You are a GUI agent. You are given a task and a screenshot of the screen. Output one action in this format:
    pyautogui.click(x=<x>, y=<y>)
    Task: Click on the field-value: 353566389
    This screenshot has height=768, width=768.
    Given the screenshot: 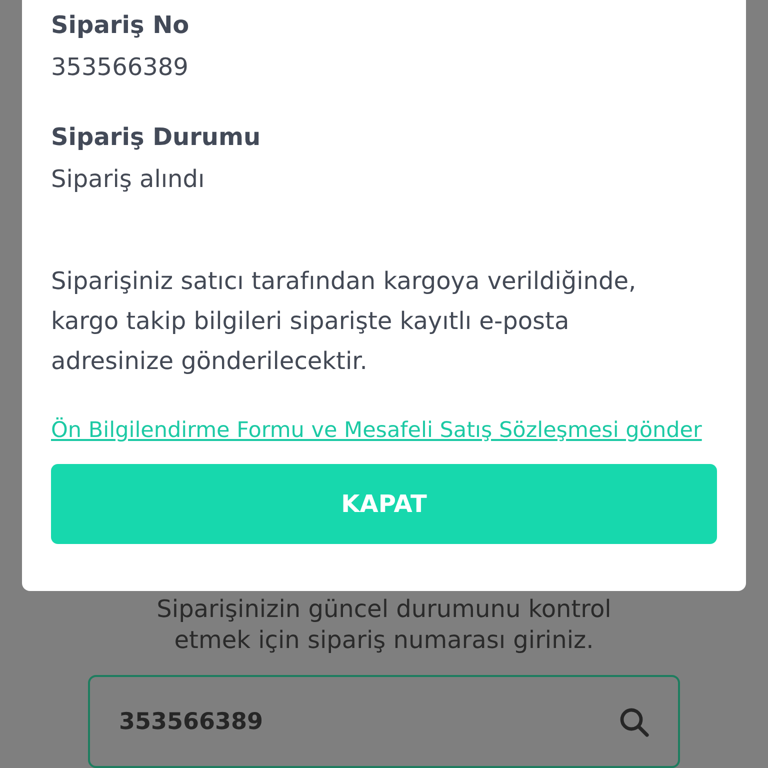 What is the action you would take?
    pyautogui.click(x=120, y=67)
    